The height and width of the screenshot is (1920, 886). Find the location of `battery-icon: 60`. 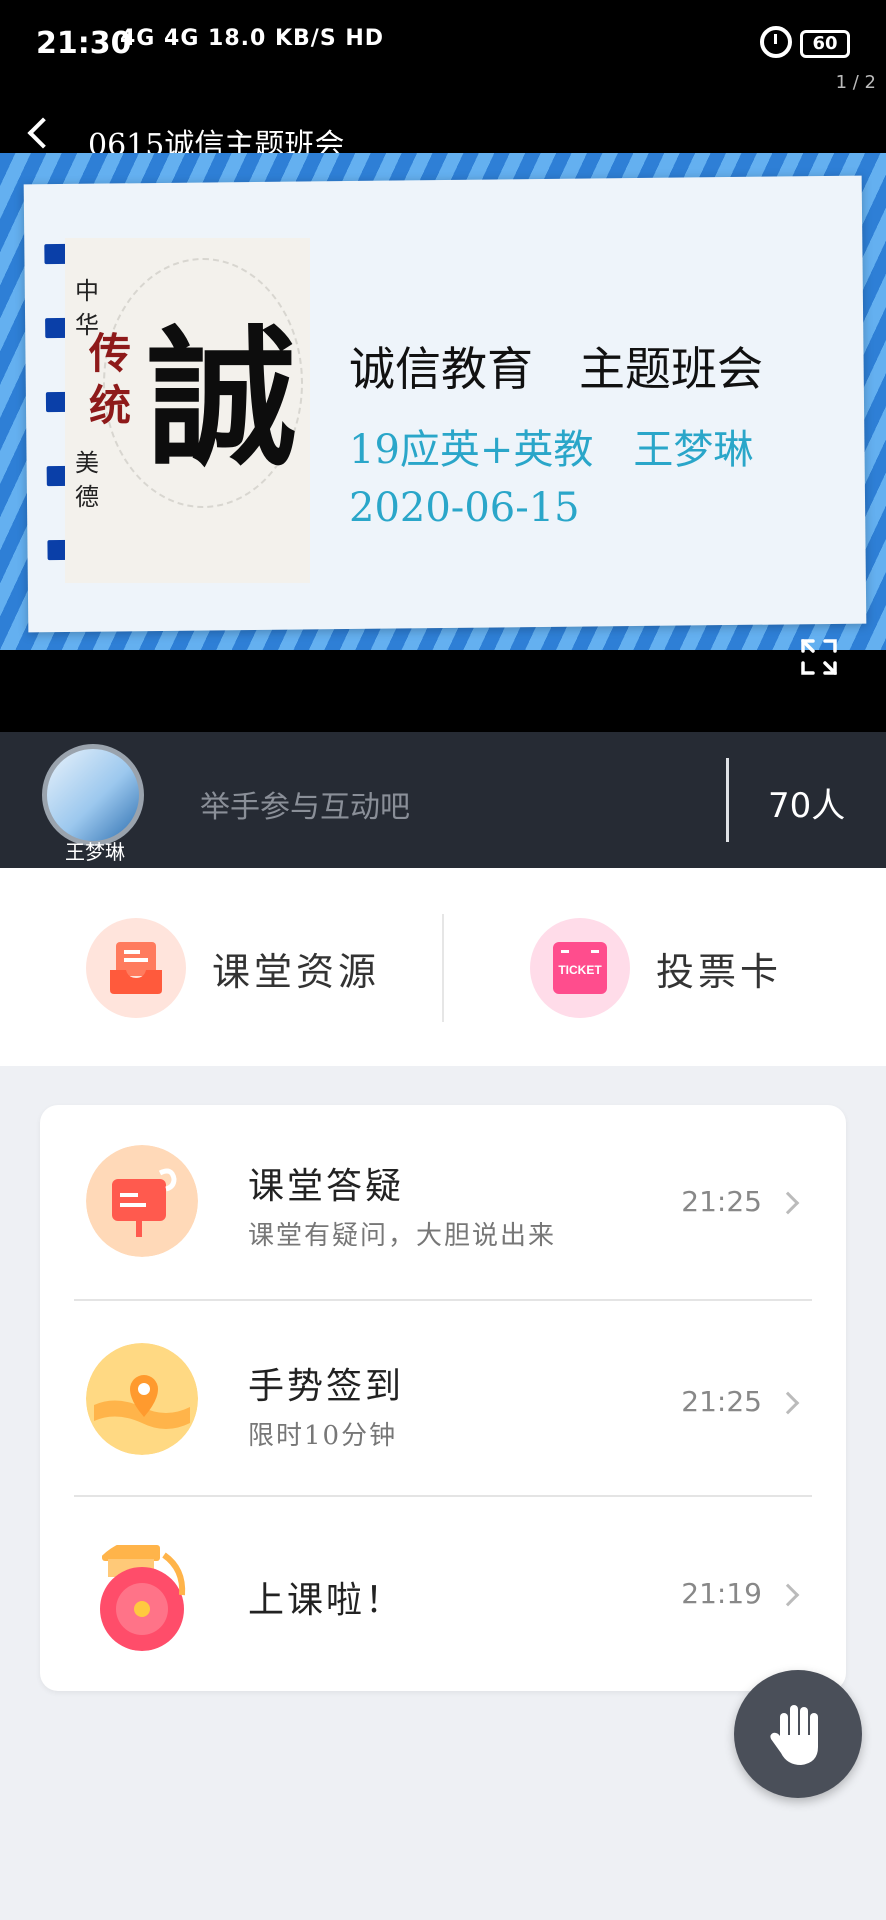

battery-icon: 60 is located at coordinates (825, 44).